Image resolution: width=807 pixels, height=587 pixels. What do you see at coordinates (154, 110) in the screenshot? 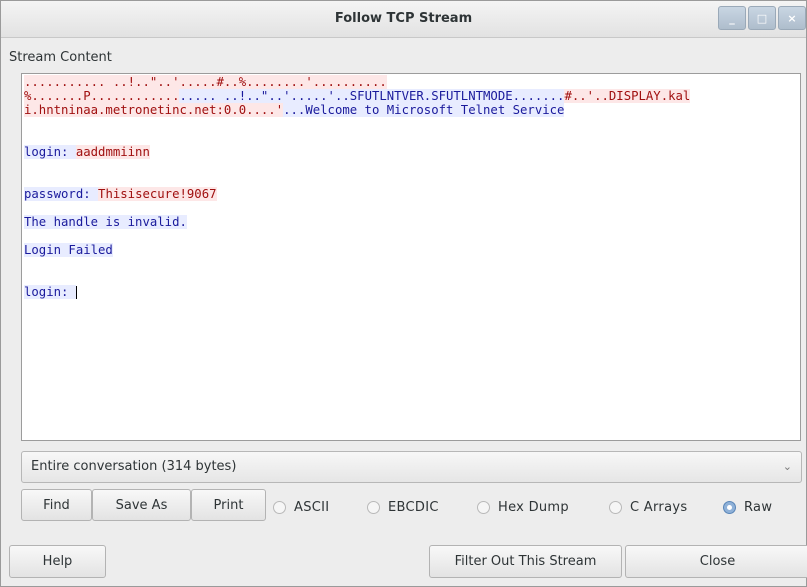
I see `server-chunk: i.hntninaa.metronetinc.net:0.0....'` at bounding box center [154, 110].